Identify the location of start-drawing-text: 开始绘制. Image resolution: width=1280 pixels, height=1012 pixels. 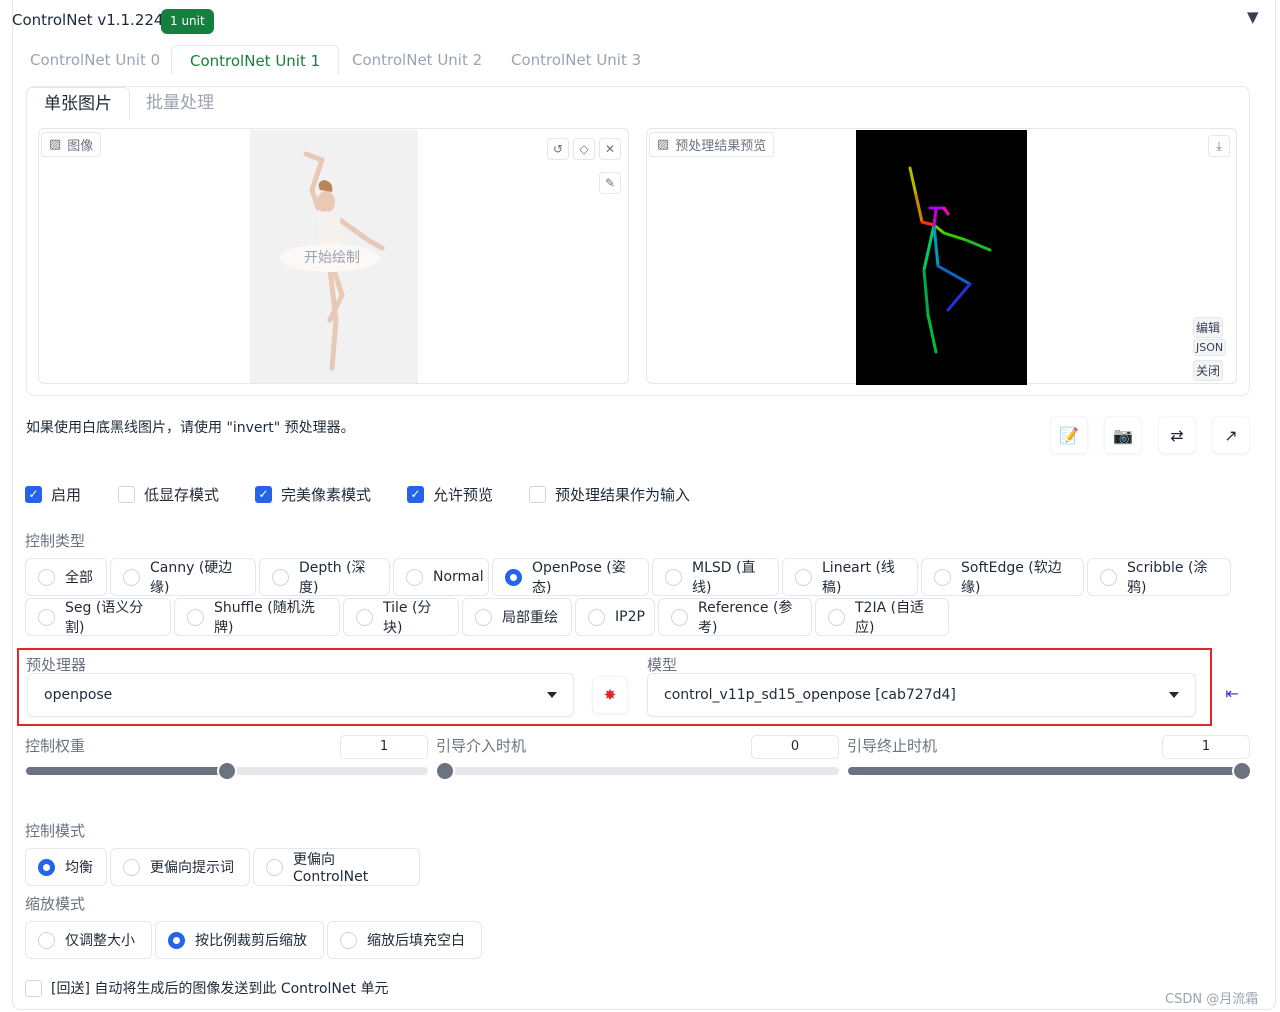
(332, 258).